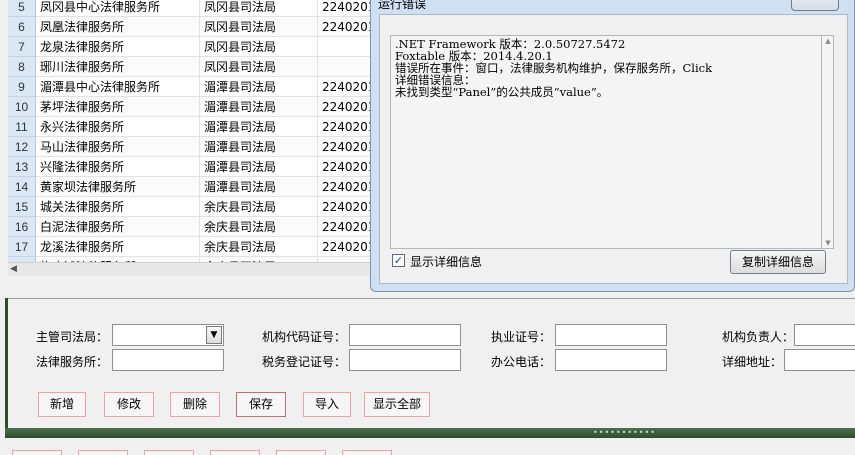 Image resolution: width=855 pixels, height=455 pixels. I want to click on cell-office-name: 茅坪法律服务所, so click(118, 107).